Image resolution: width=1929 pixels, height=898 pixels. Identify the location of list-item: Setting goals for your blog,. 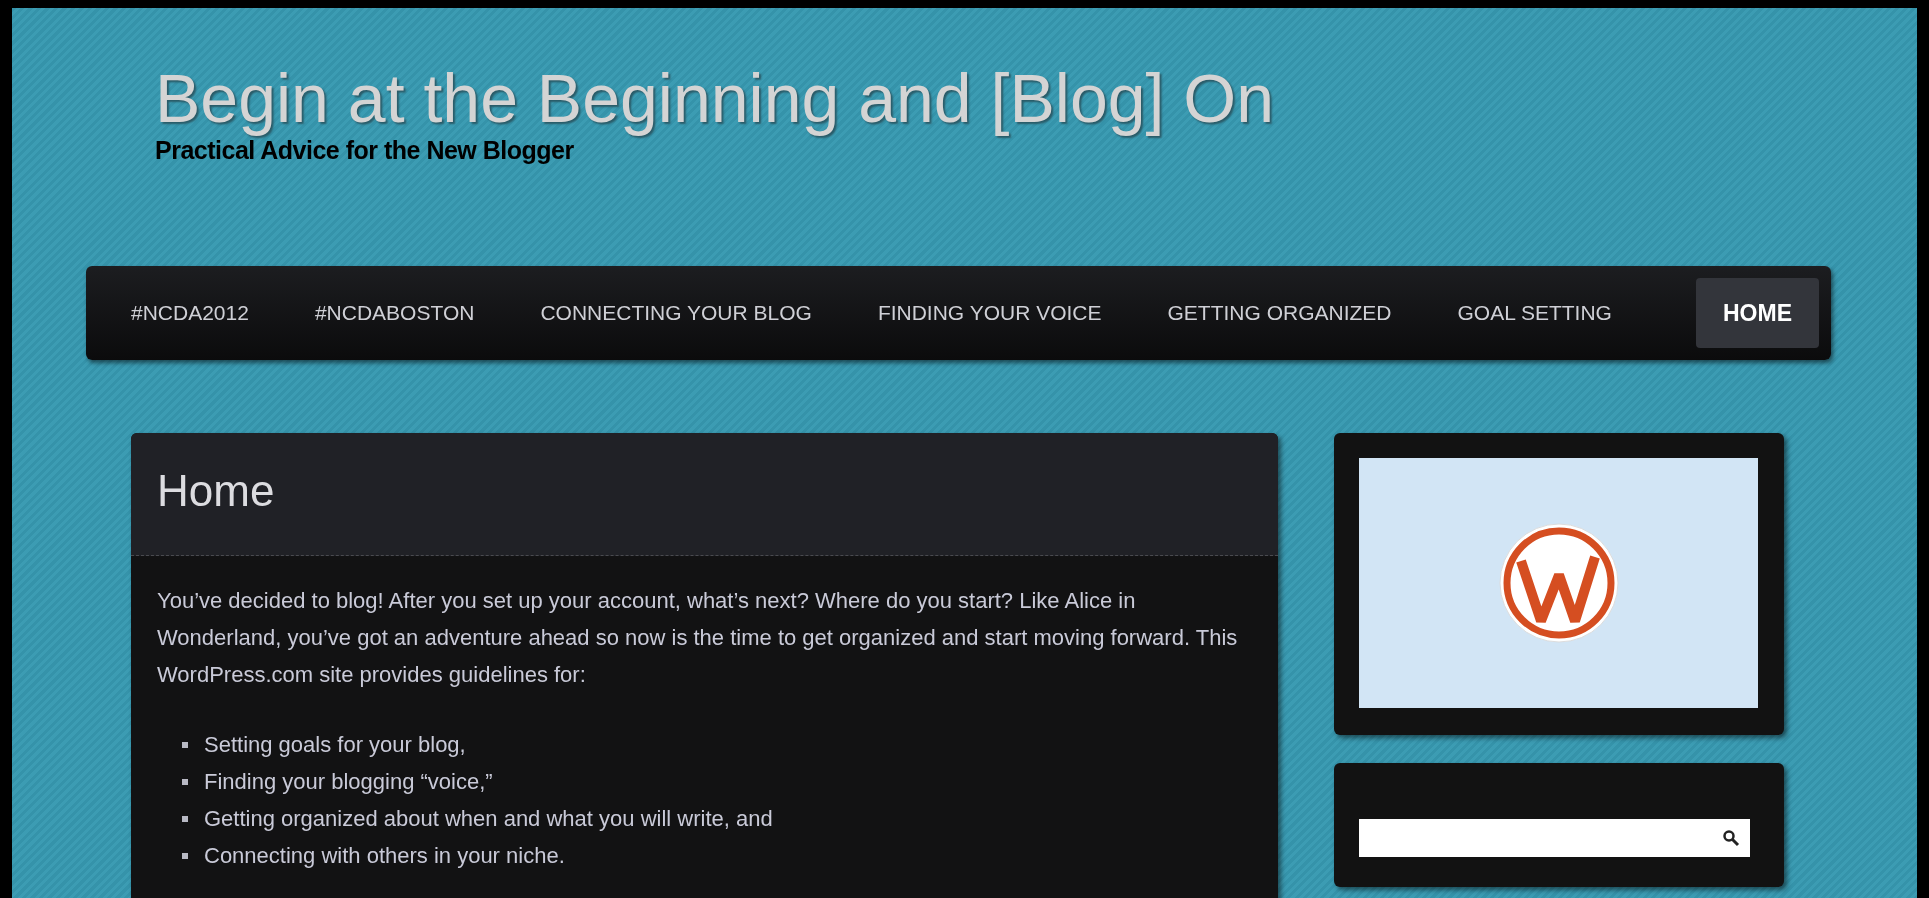
(335, 745).